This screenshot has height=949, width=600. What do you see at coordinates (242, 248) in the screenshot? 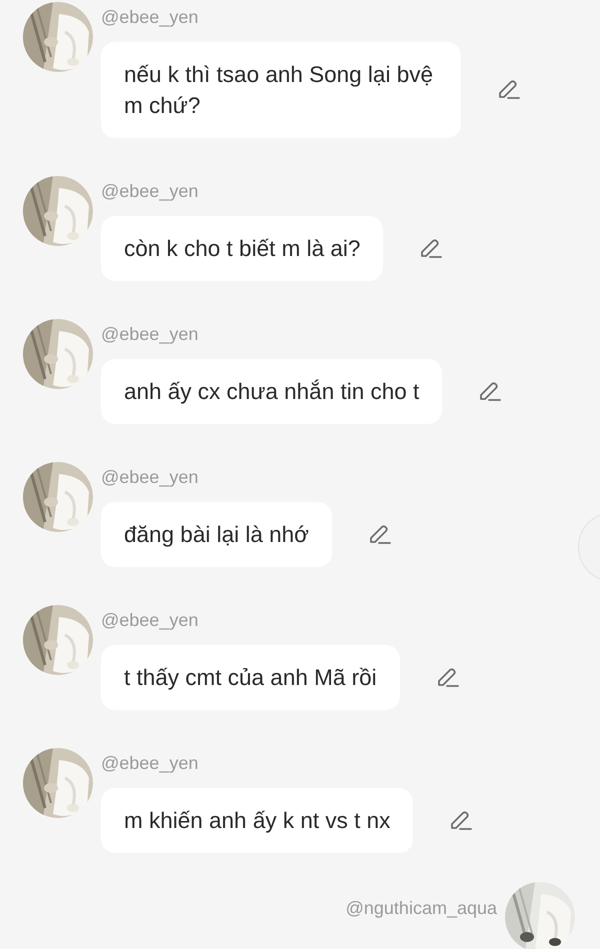
I see `message-bubble: còn k cho t biết m là ai?` at bounding box center [242, 248].